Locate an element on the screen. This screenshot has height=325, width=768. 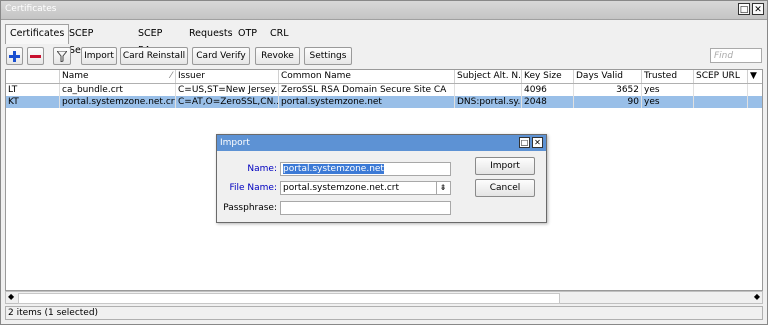
sort-icon: ⁄ is located at coordinates (171, 76).